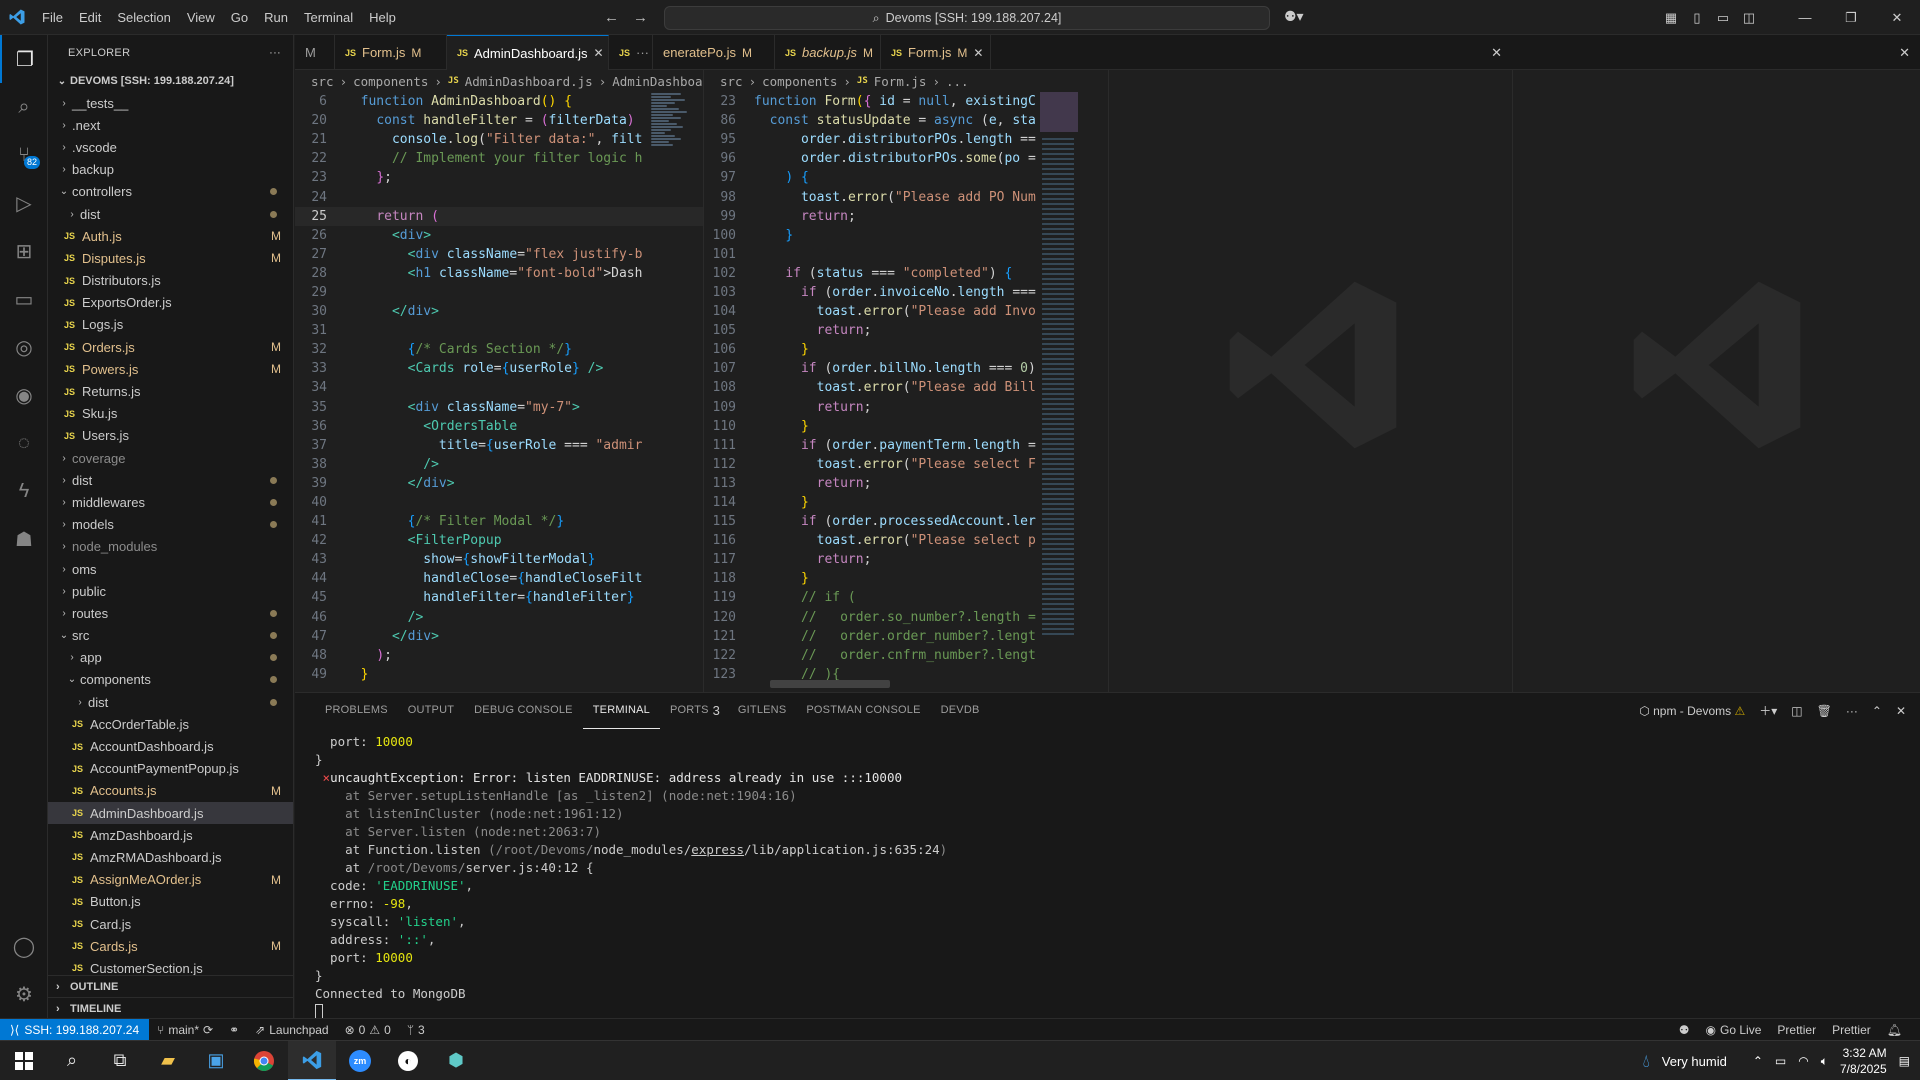  I want to click on branch-indicator: ⑂ main* ⟳, so click(185, 1030).